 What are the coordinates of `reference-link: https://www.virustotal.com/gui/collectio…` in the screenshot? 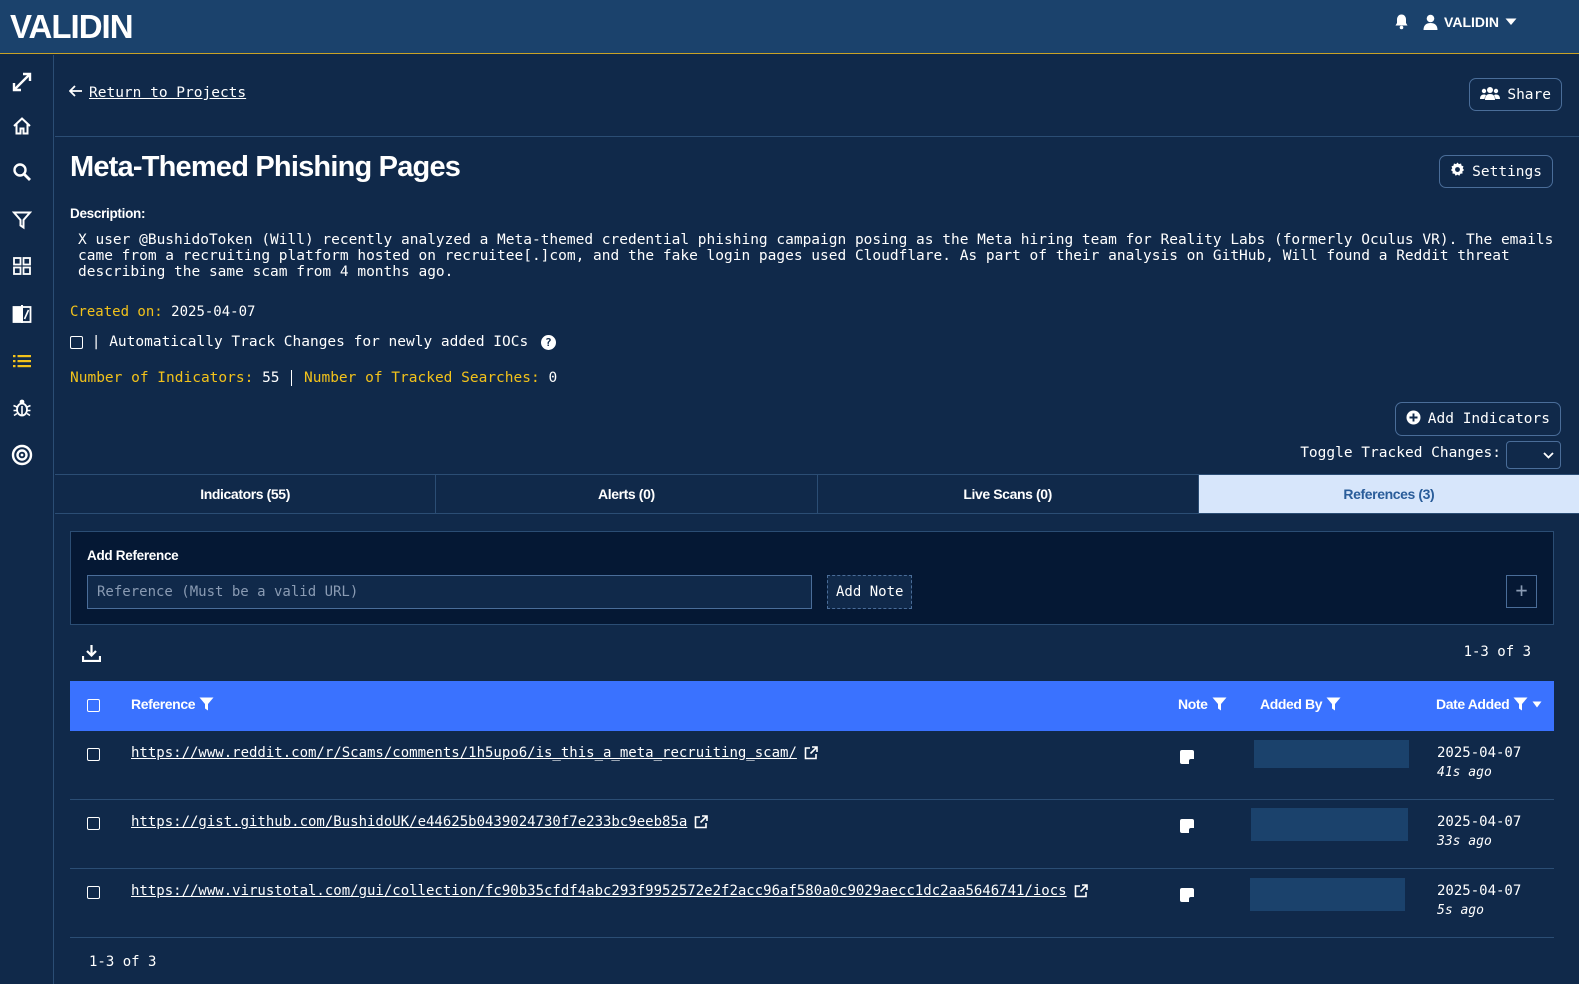 It's located at (609, 891).